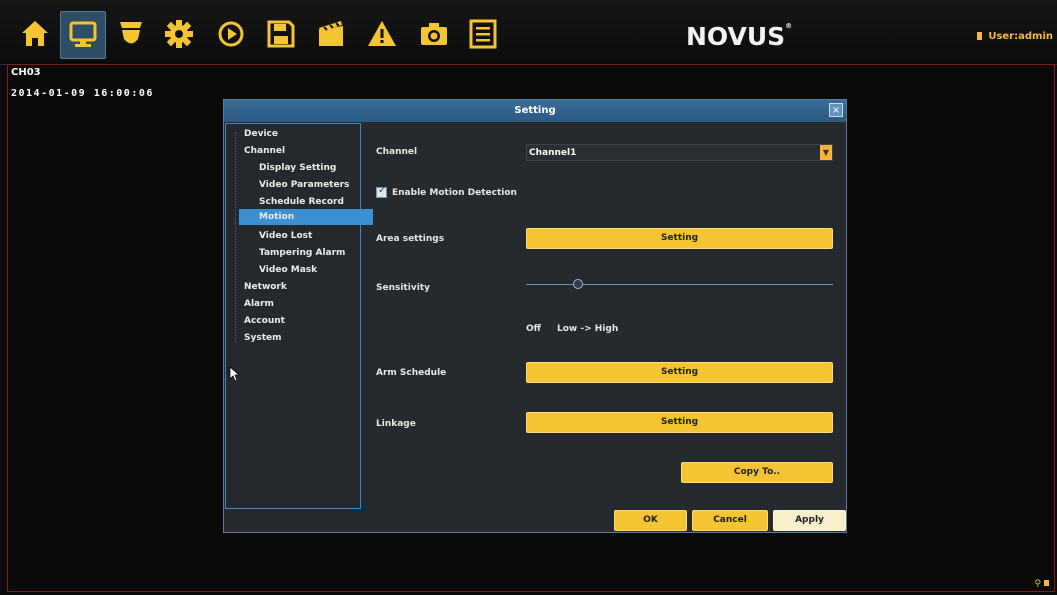 The height and width of the screenshot is (595, 1057). I want to click on tree-item-display-setting: Display Setting, so click(297, 168).